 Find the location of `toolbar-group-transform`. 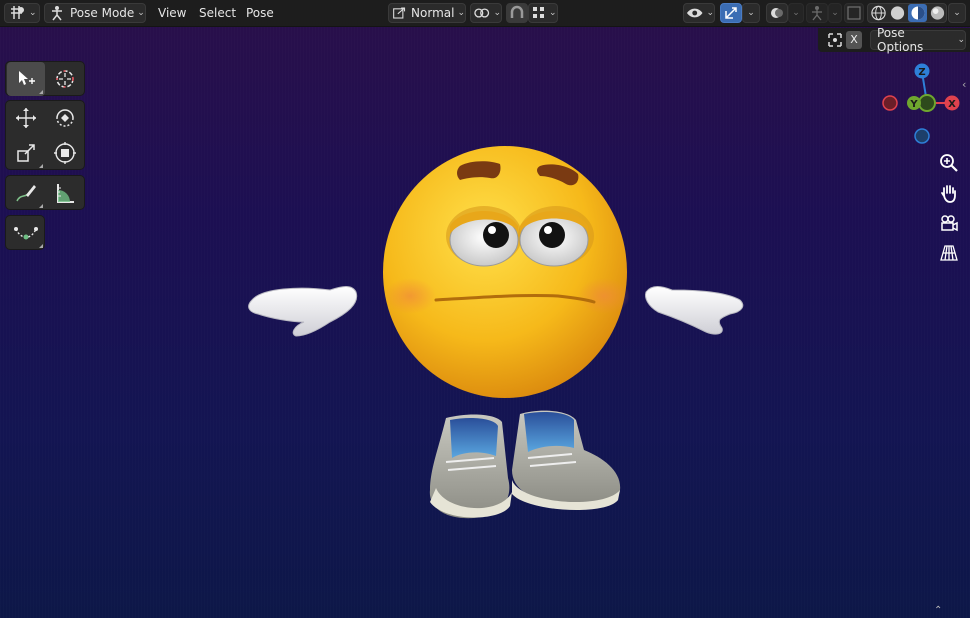

toolbar-group-transform is located at coordinates (45, 135).